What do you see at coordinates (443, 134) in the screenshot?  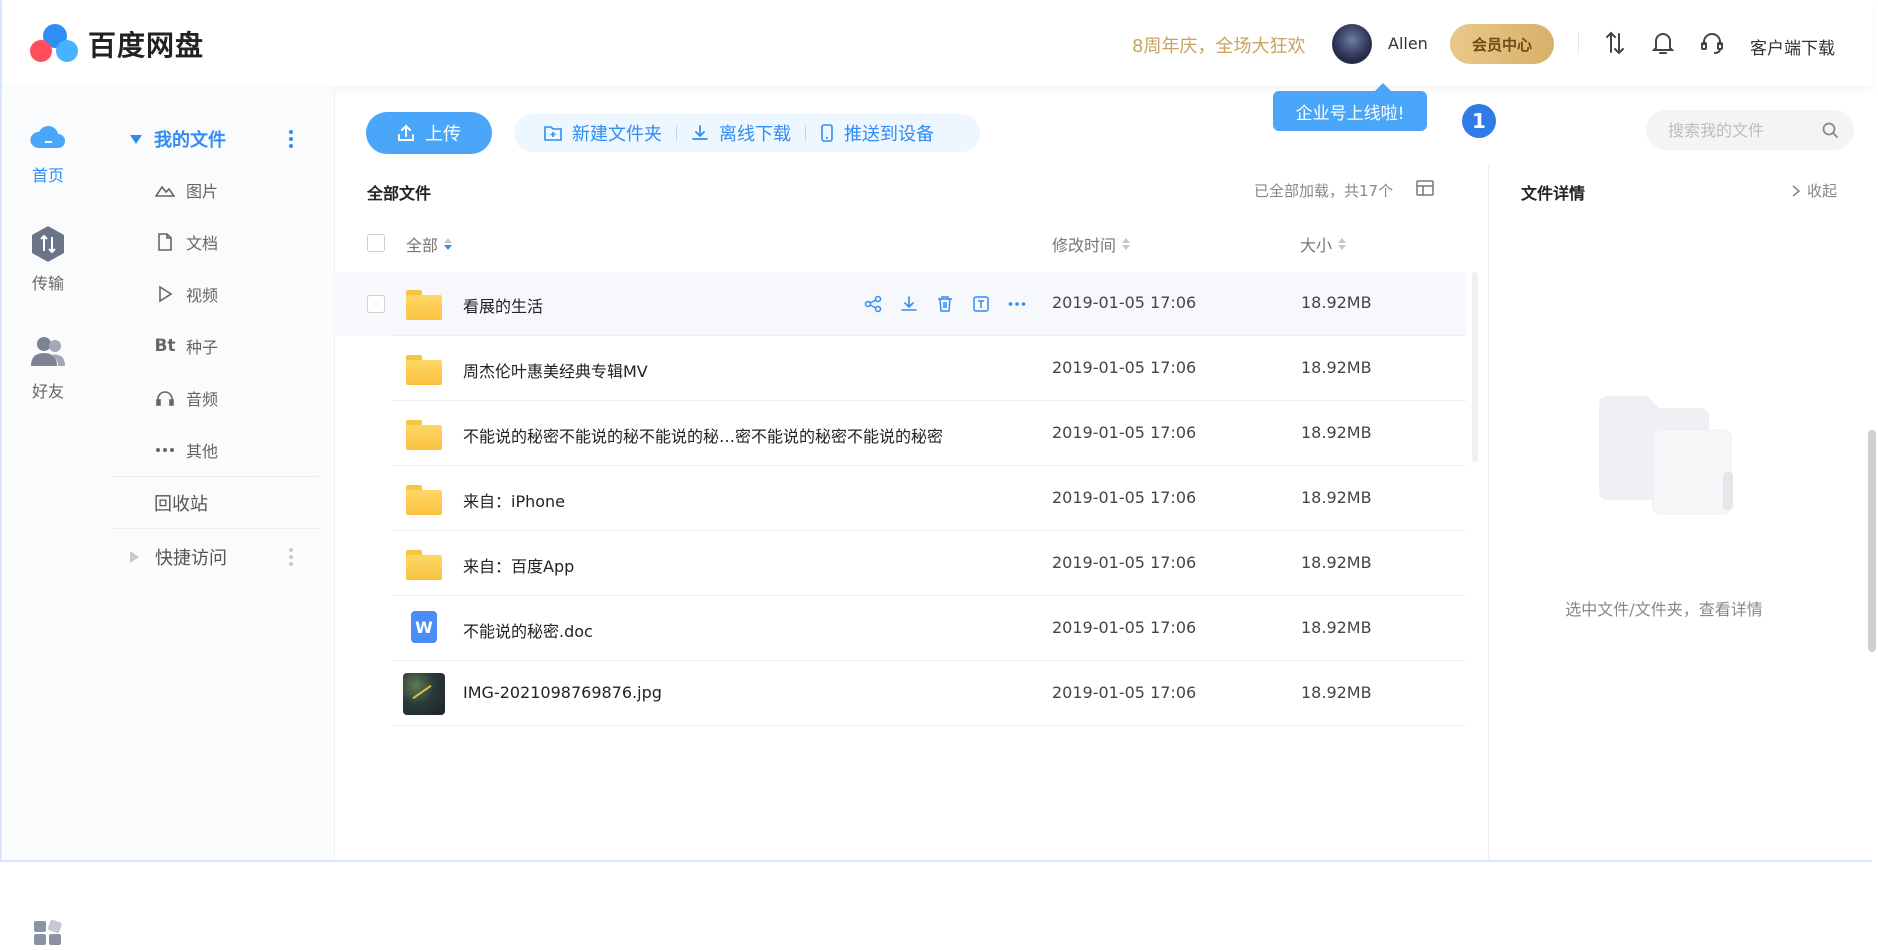 I see `upload-label: 上传` at bounding box center [443, 134].